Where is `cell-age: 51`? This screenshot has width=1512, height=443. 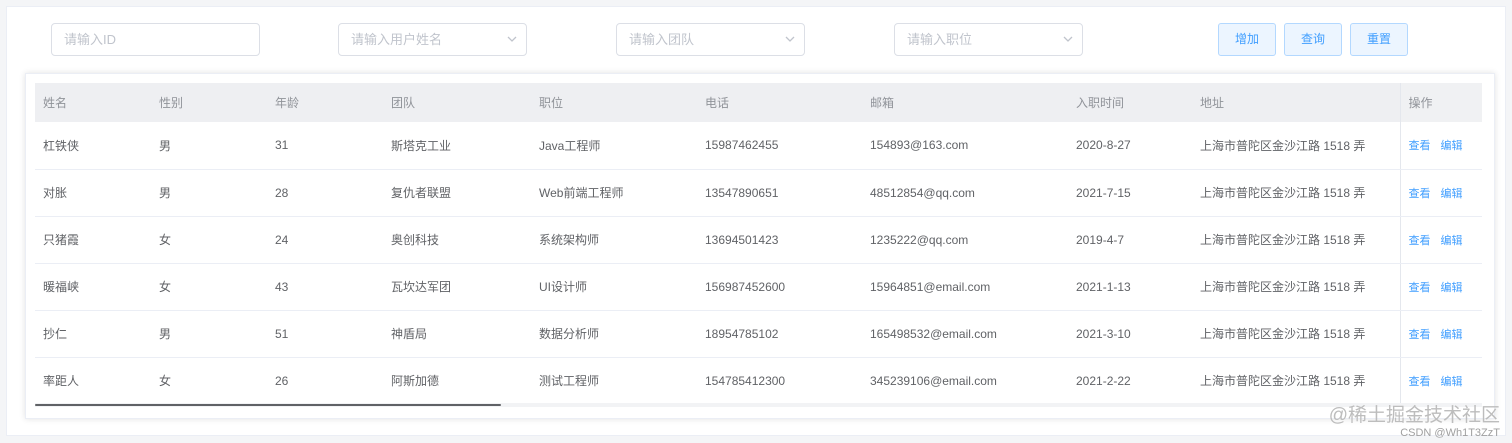 cell-age: 51 is located at coordinates (325, 334).